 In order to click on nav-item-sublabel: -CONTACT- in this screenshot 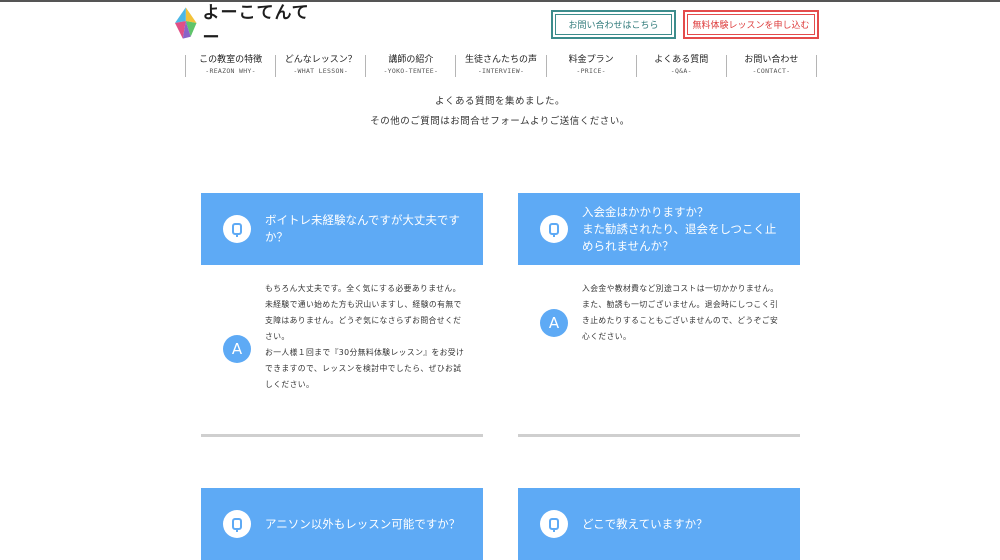, I will do `click(771, 71)`.